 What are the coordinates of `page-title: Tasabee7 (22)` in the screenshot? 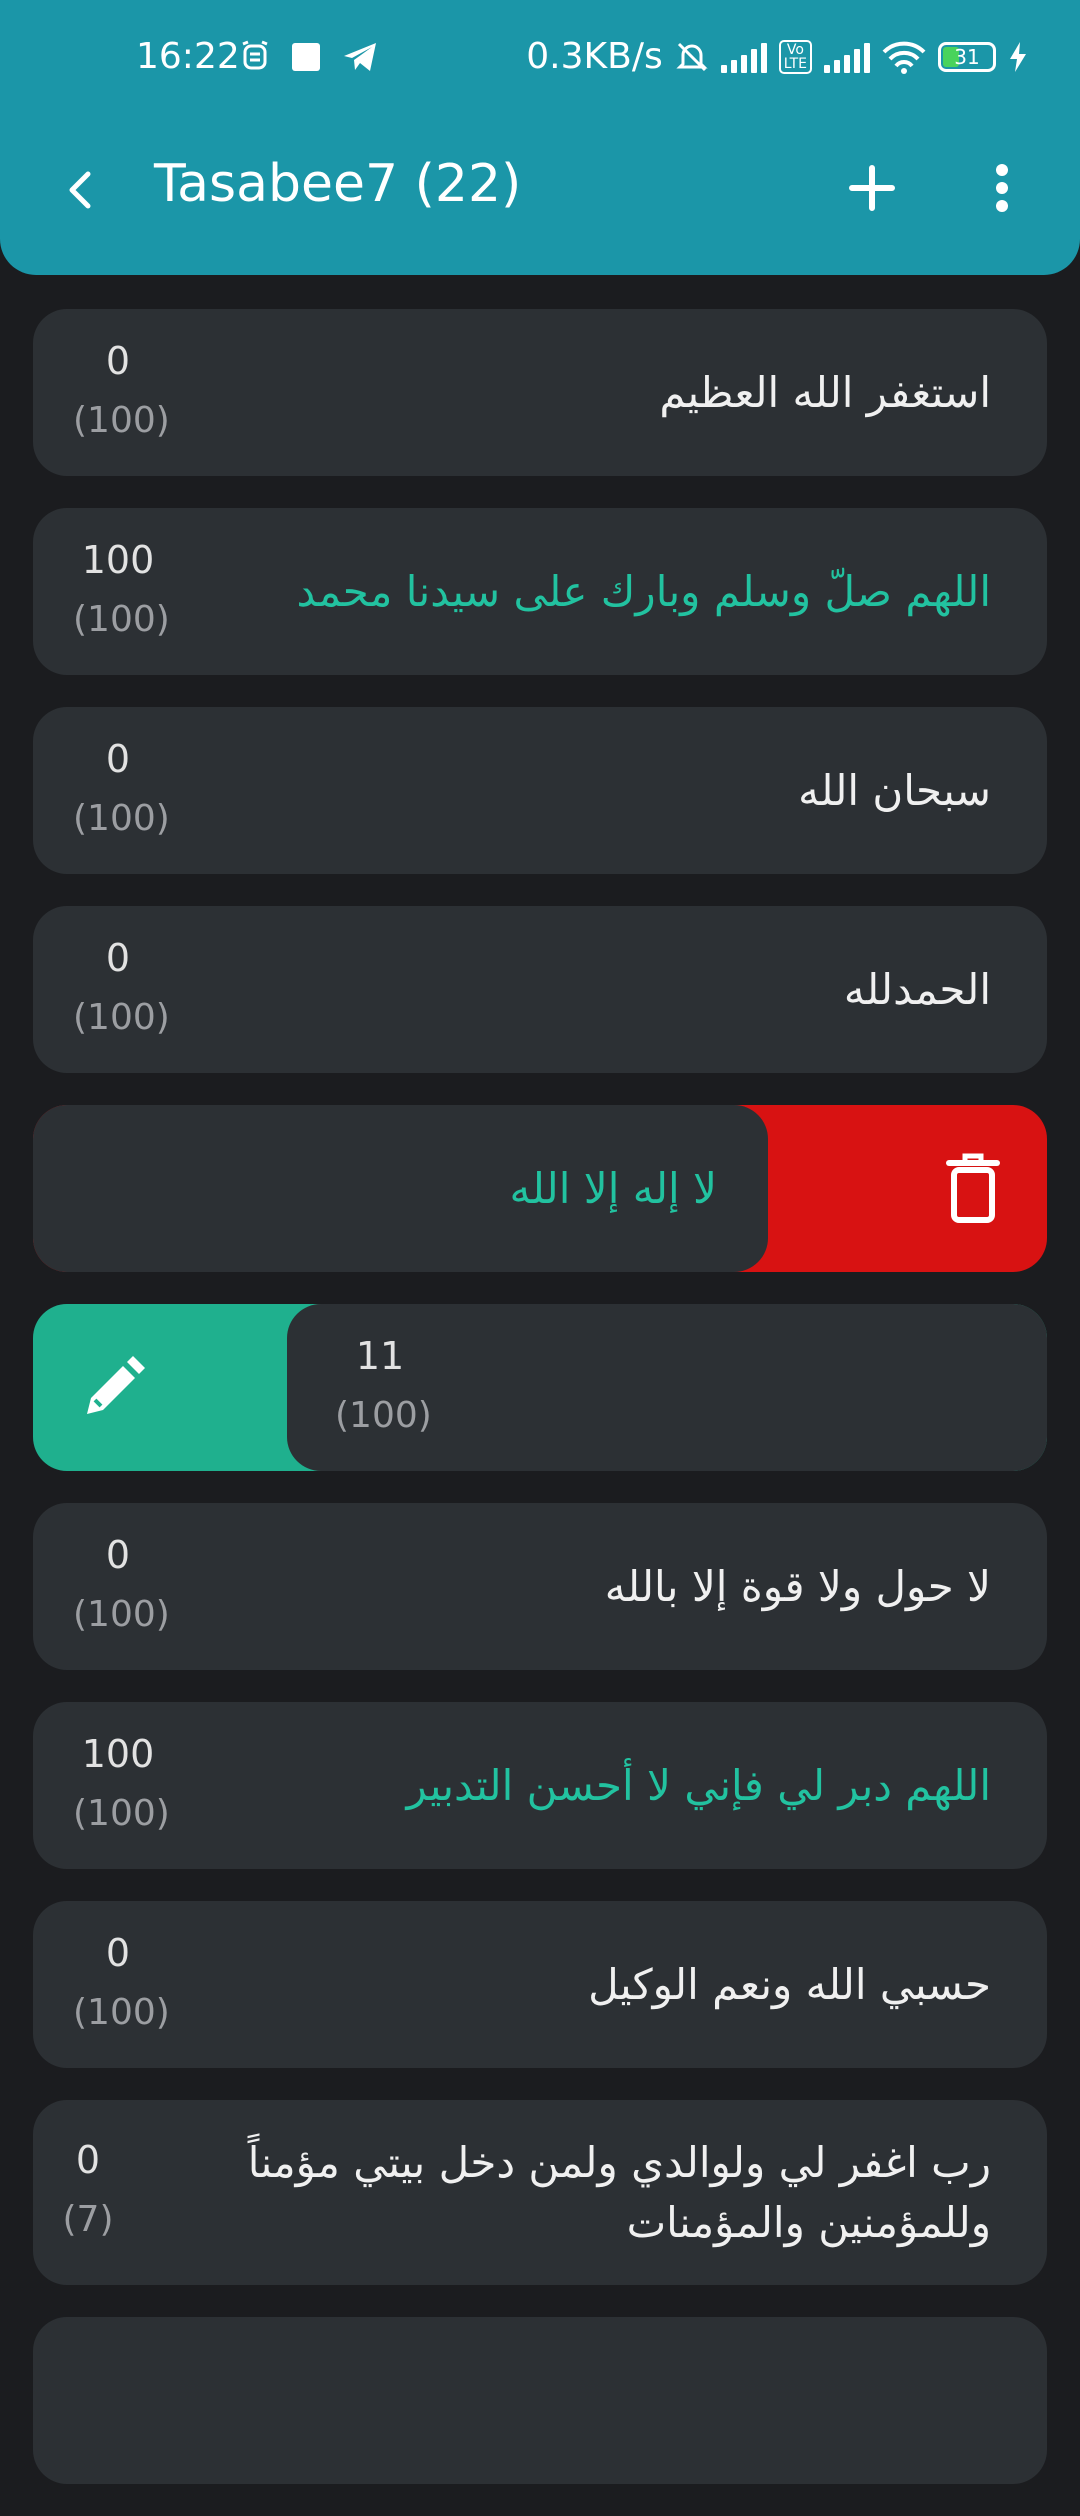 It's located at (338, 184).